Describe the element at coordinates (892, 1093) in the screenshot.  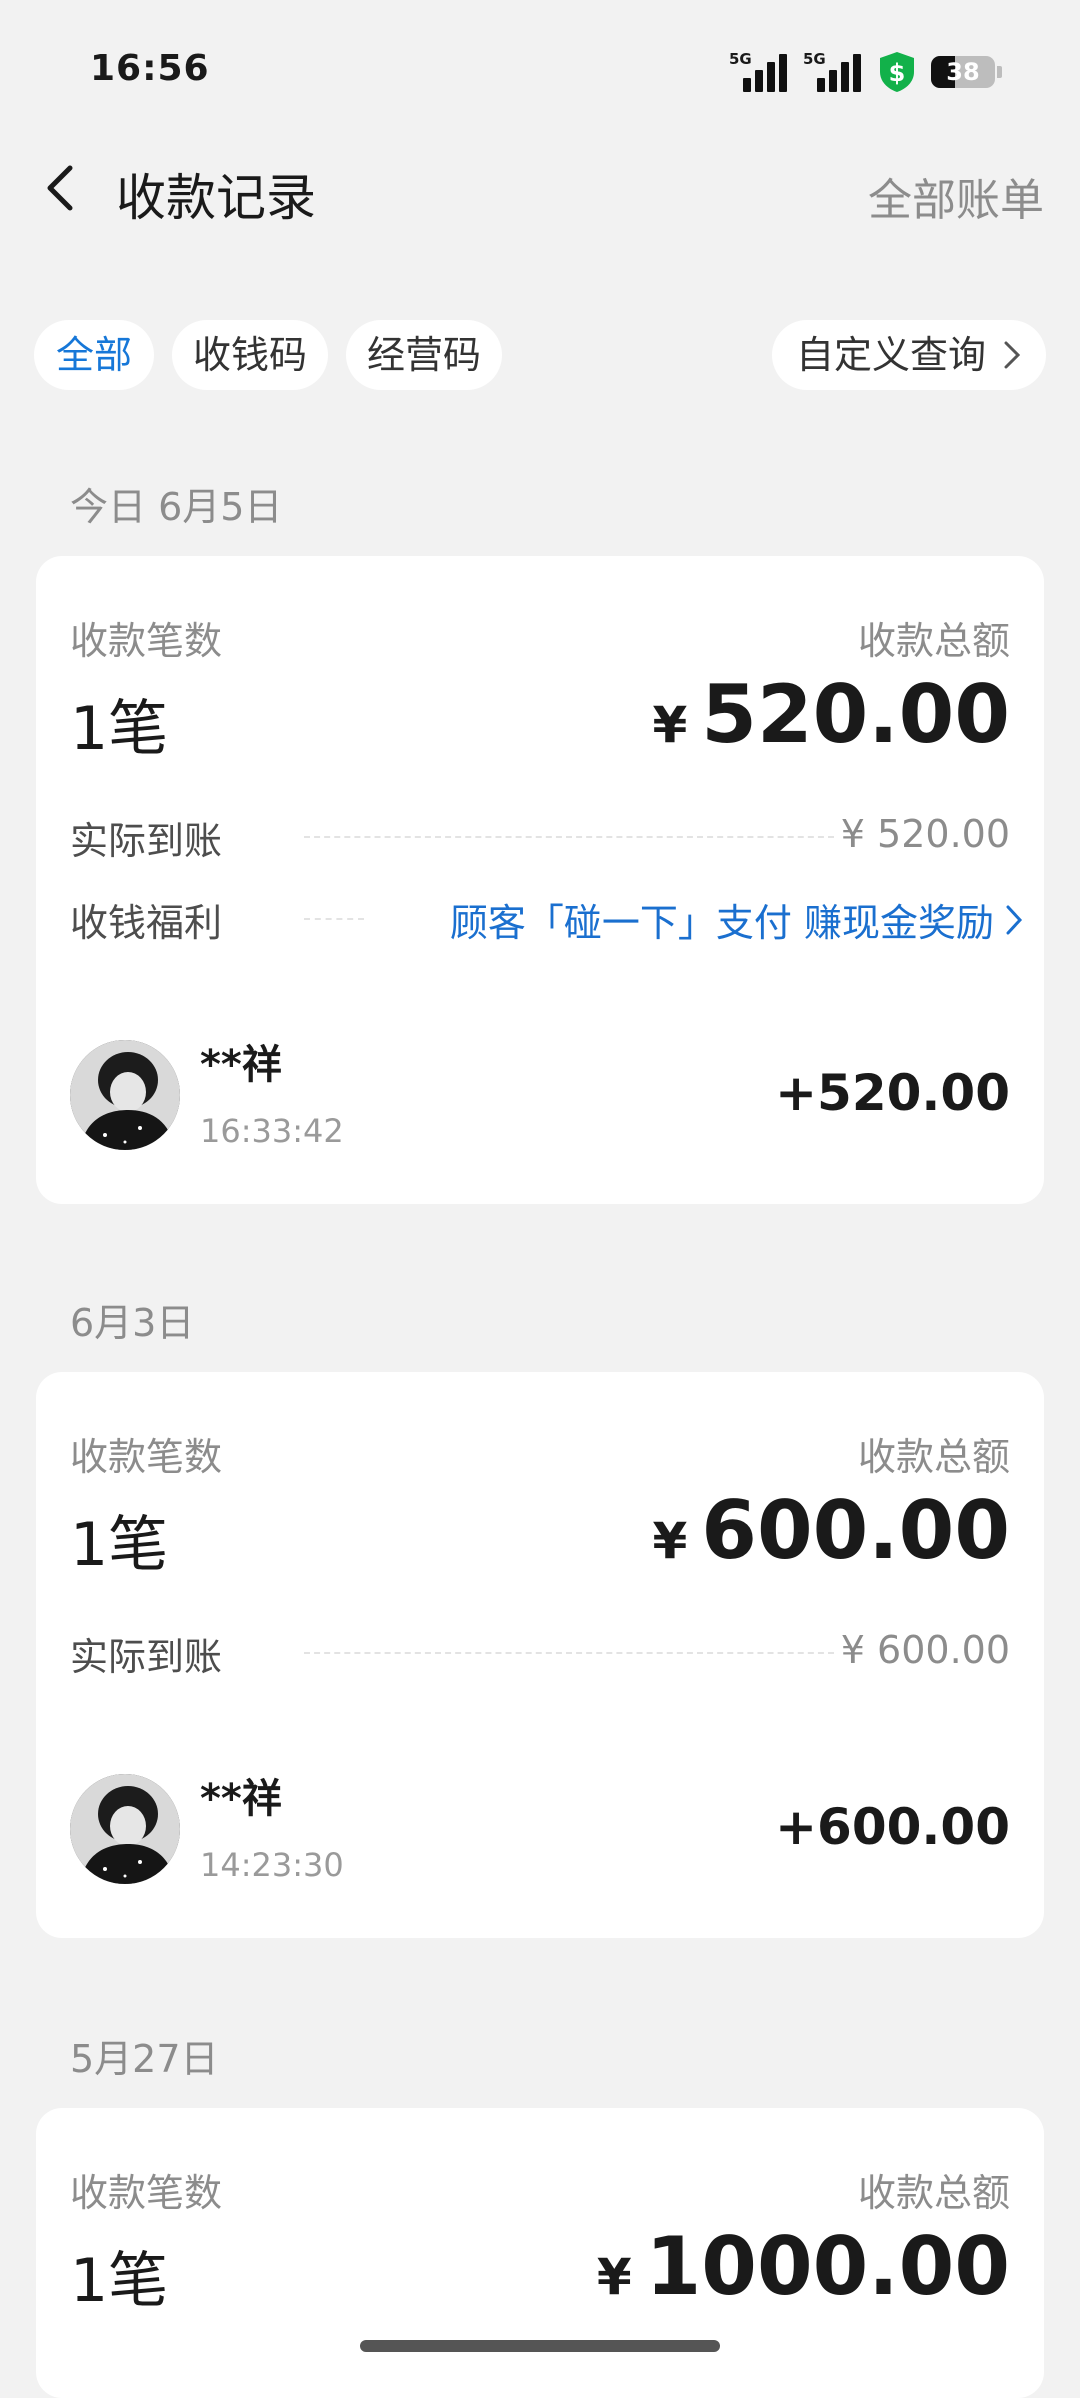
I see `transaction-amount: +520.00` at that location.